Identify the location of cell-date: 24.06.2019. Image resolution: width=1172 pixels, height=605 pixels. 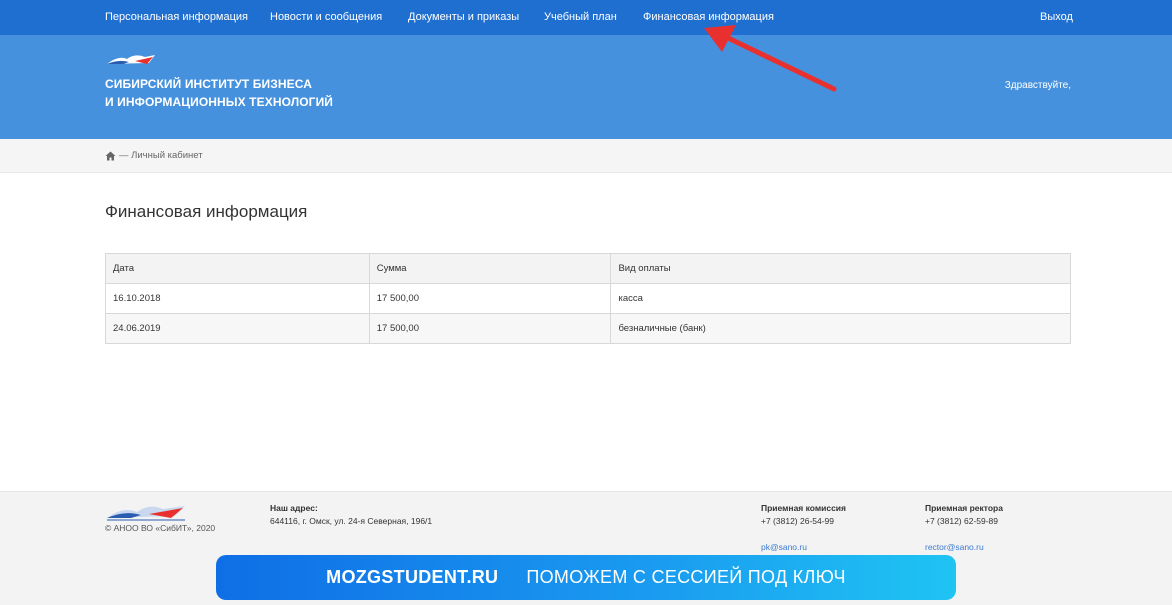
(237, 328).